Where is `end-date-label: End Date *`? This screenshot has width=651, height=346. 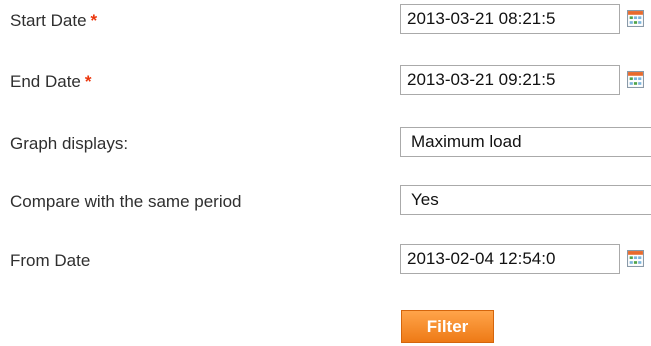
end-date-label: End Date * is located at coordinates (51, 82).